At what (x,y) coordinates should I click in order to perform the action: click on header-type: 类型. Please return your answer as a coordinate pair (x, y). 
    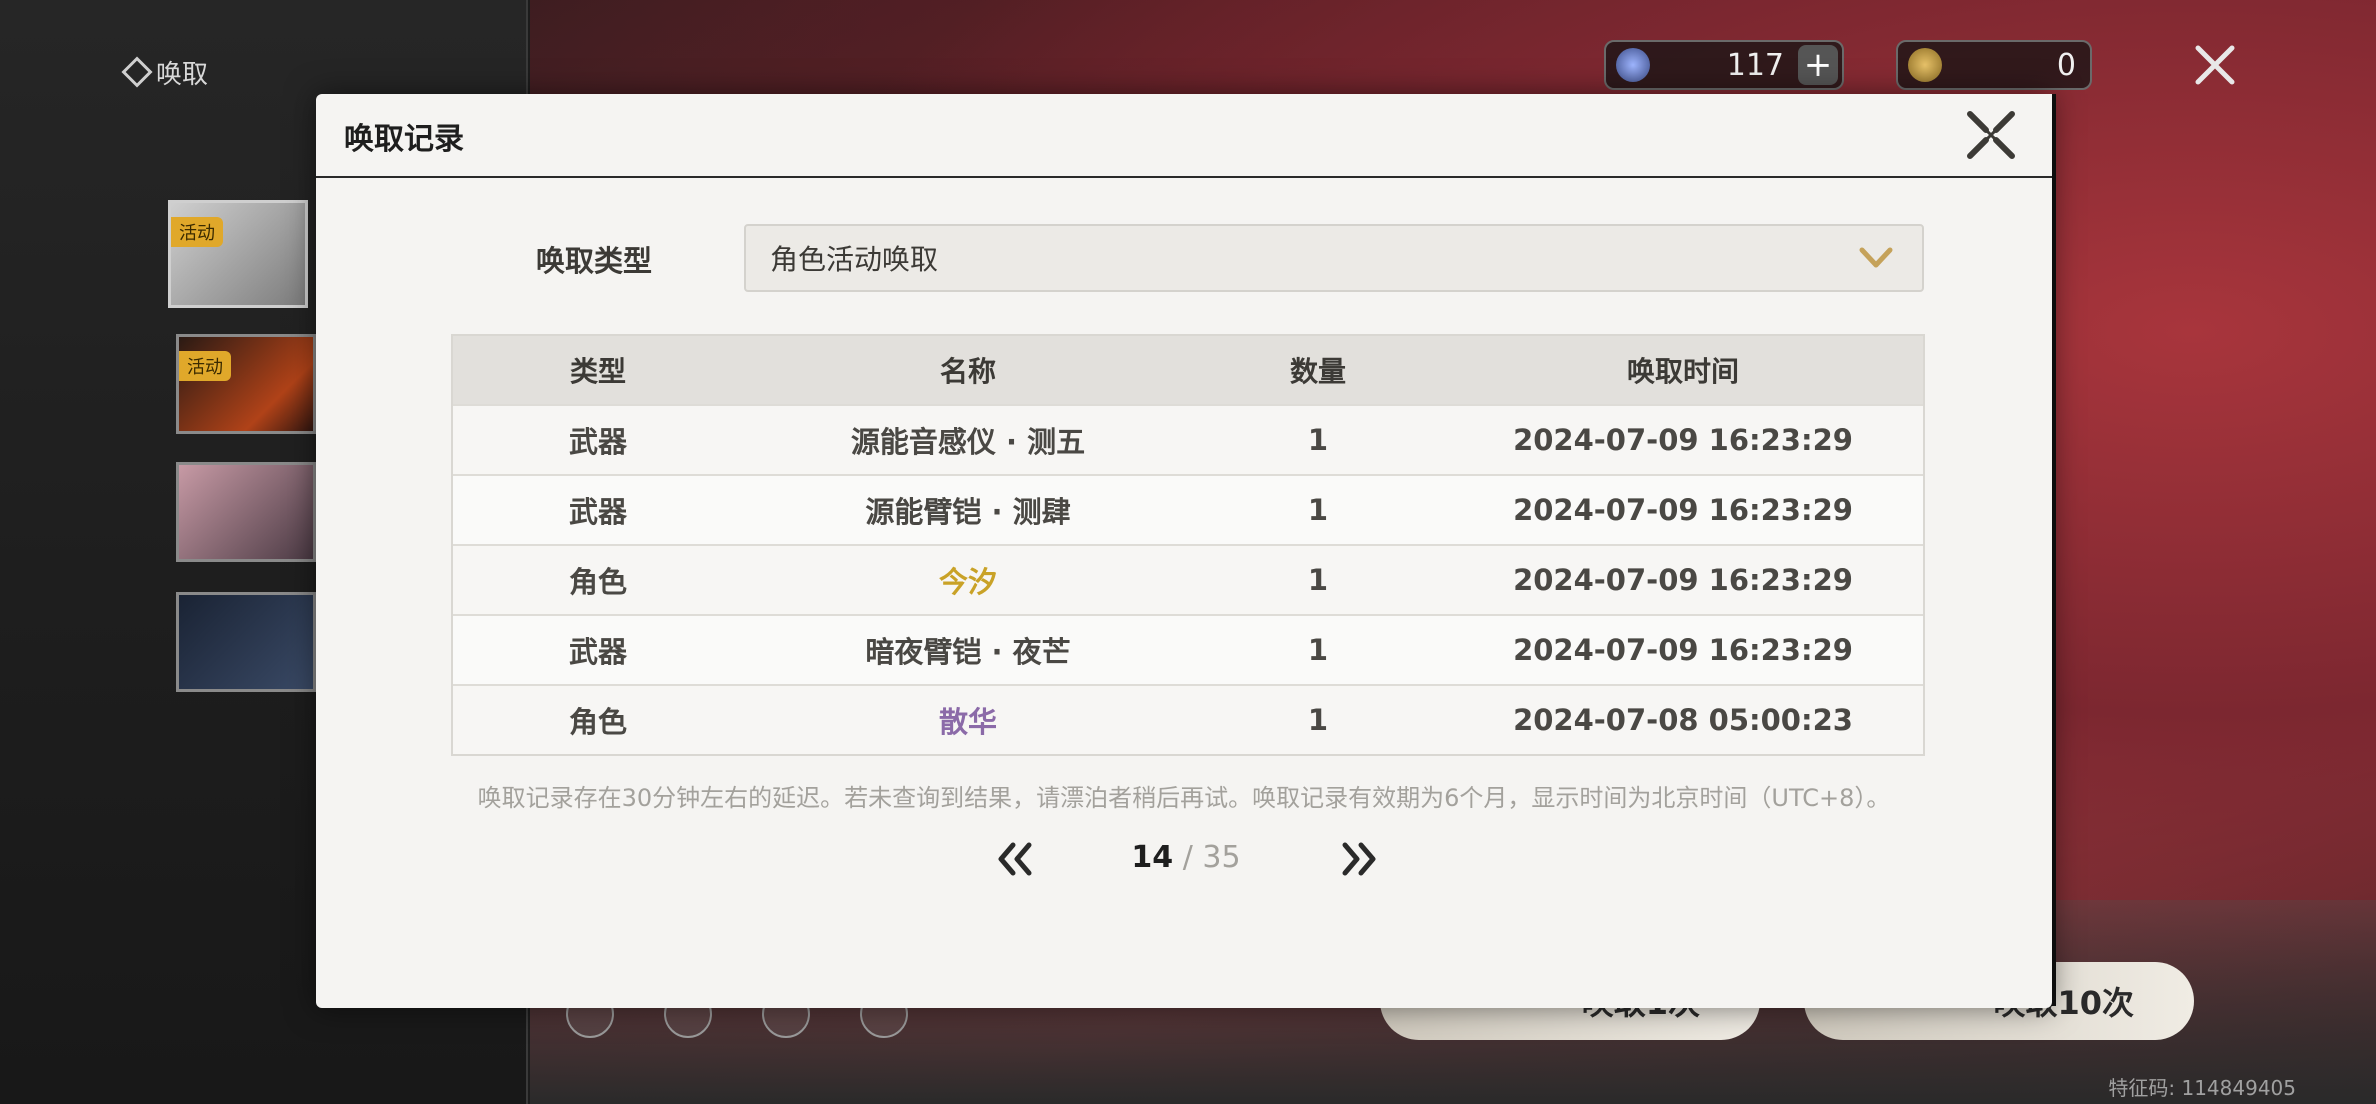
    Looking at the image, I should click on (597, 371).